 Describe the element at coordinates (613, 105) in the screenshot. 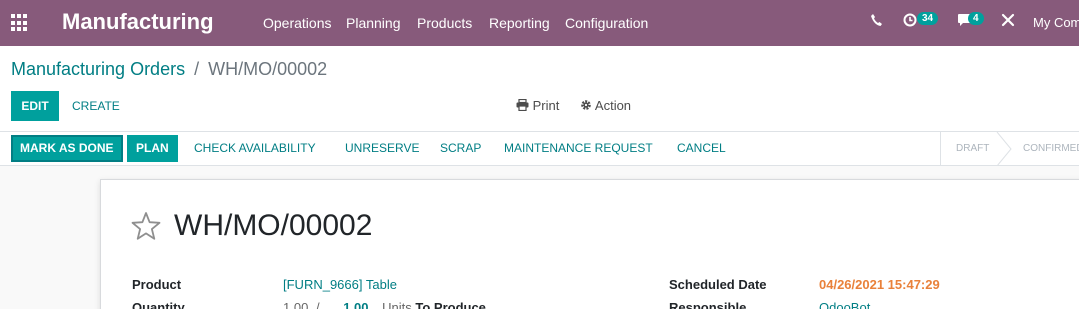

I see `action-label: Action` at that location.